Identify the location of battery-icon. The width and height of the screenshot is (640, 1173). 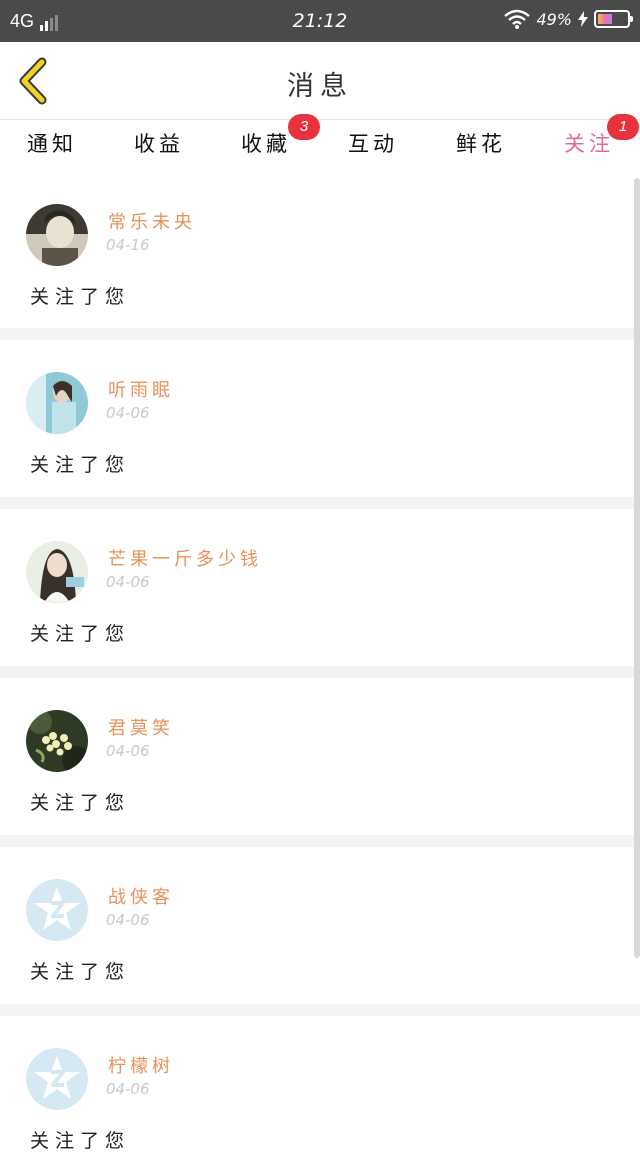
(613, 19).